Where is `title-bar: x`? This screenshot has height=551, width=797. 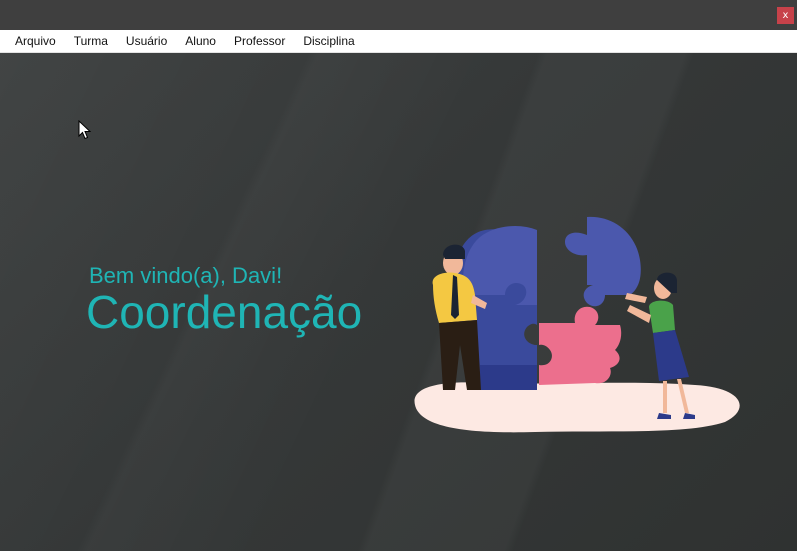 title-bar: x is located at coordinates (398, 15).